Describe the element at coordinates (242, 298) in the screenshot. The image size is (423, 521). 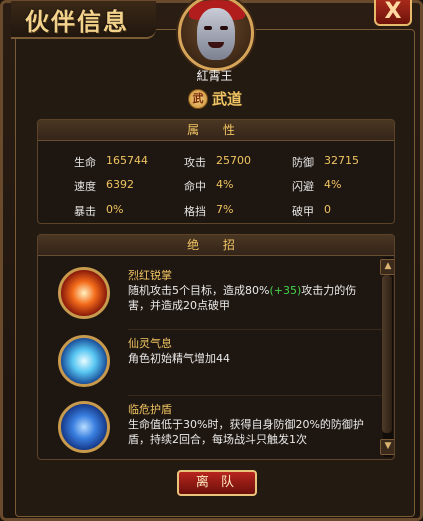
I see `skill-description: 随机攻击5个目标，造成80%(+35)攻击力的伤害，并造成20点破甲` at that location.